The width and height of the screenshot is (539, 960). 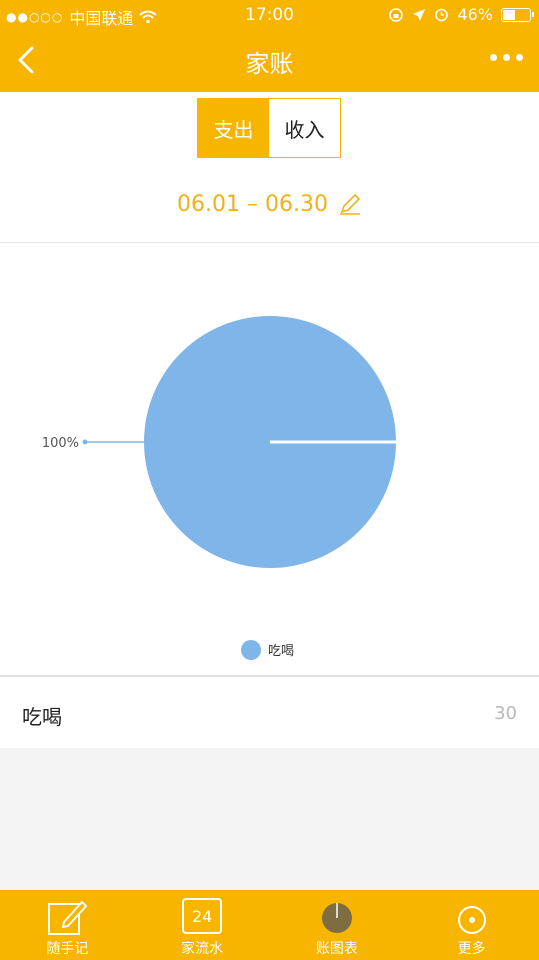 I want to click on tab-note: 随手记, so click(x=67, y=925).